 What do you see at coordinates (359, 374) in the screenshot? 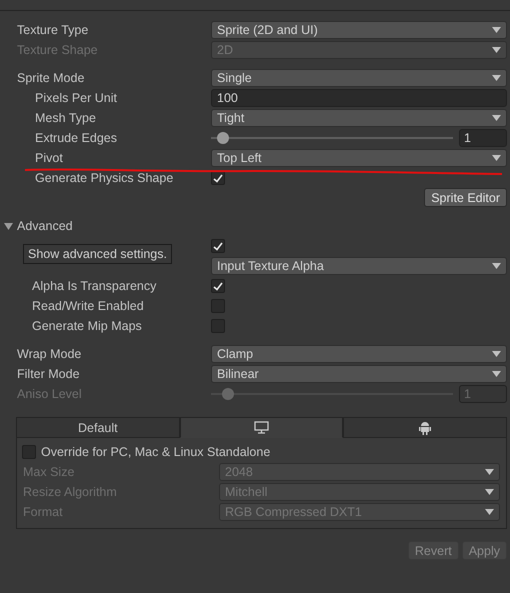
I see `dropdown: Bilinear` at bounding box center [359, 374].